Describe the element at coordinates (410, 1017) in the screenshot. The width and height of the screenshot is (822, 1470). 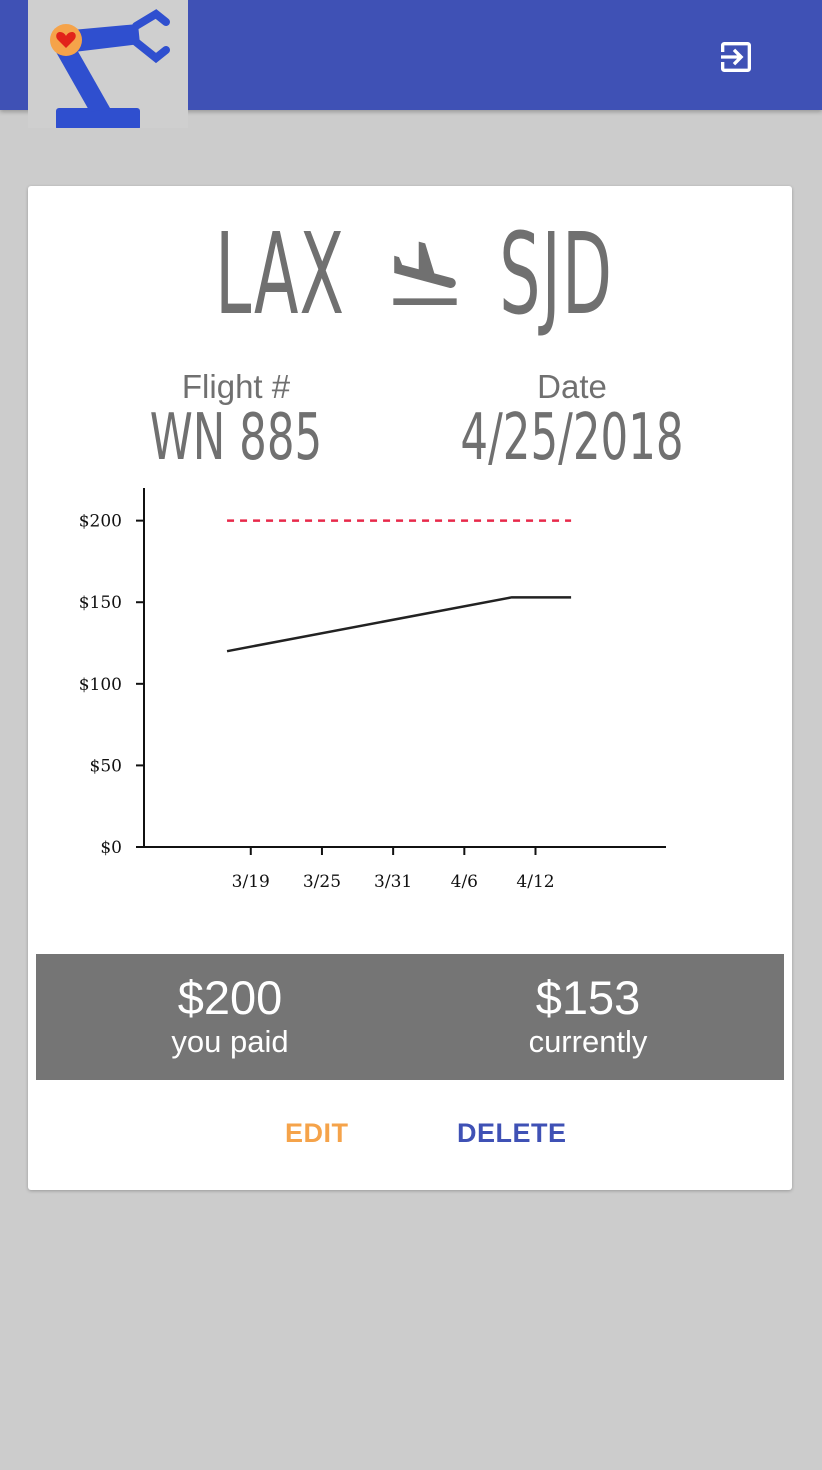
I see `price-summary: $200 you paid $153 currently` at that location.